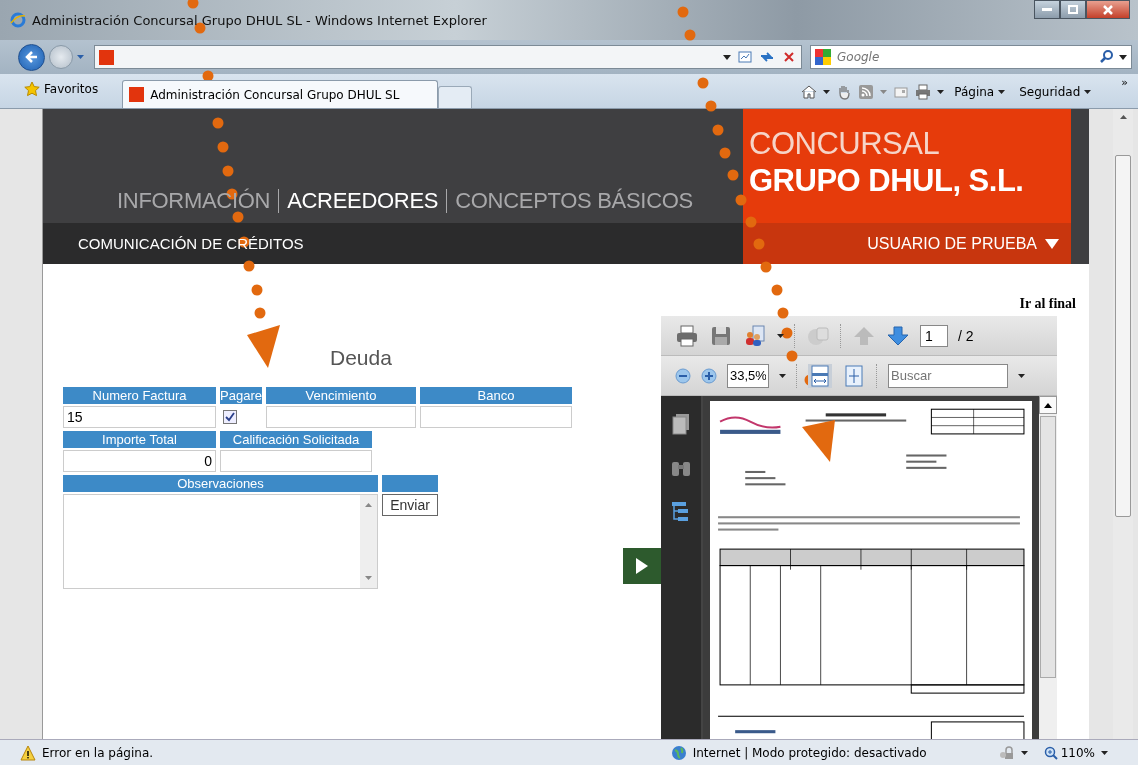 The height and width of the screenshot is (765, 1138). I want to click on compatibility-icon, so click(745, 57).